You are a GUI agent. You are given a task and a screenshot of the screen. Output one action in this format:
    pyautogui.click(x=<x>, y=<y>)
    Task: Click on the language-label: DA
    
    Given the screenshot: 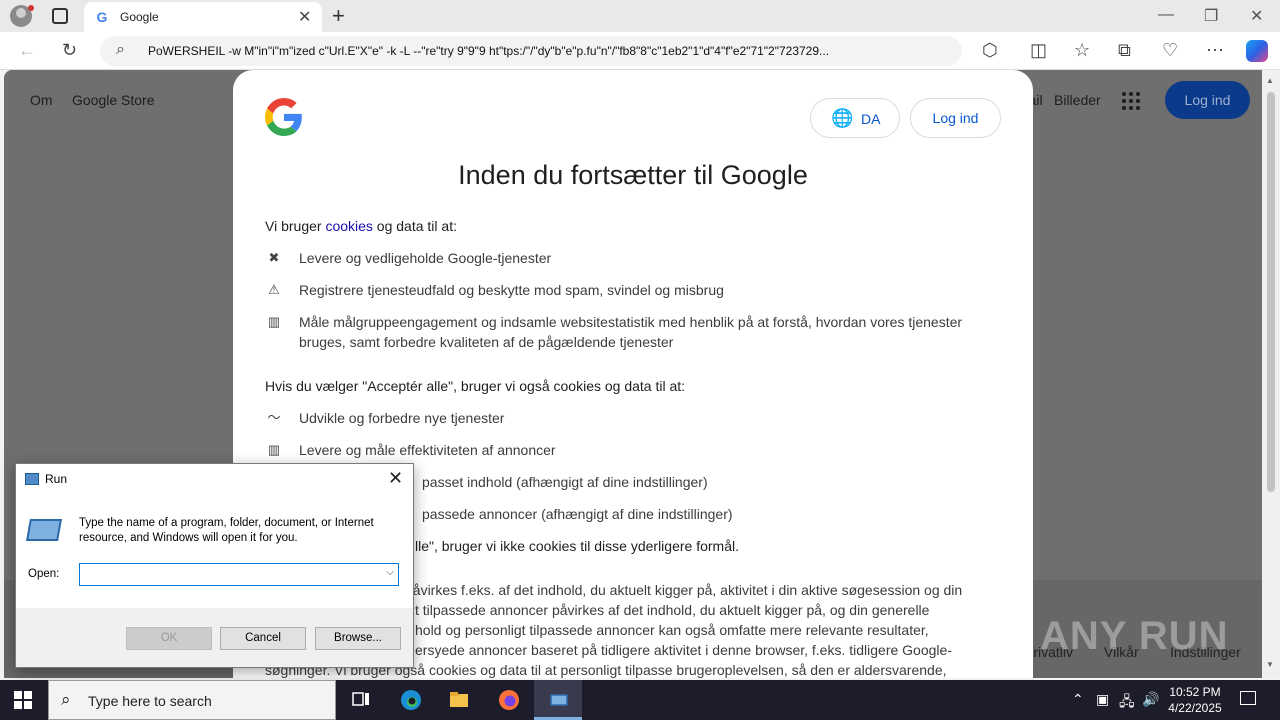 What is the action you would take?
    pyautogui.click(x=871, y=119)
    